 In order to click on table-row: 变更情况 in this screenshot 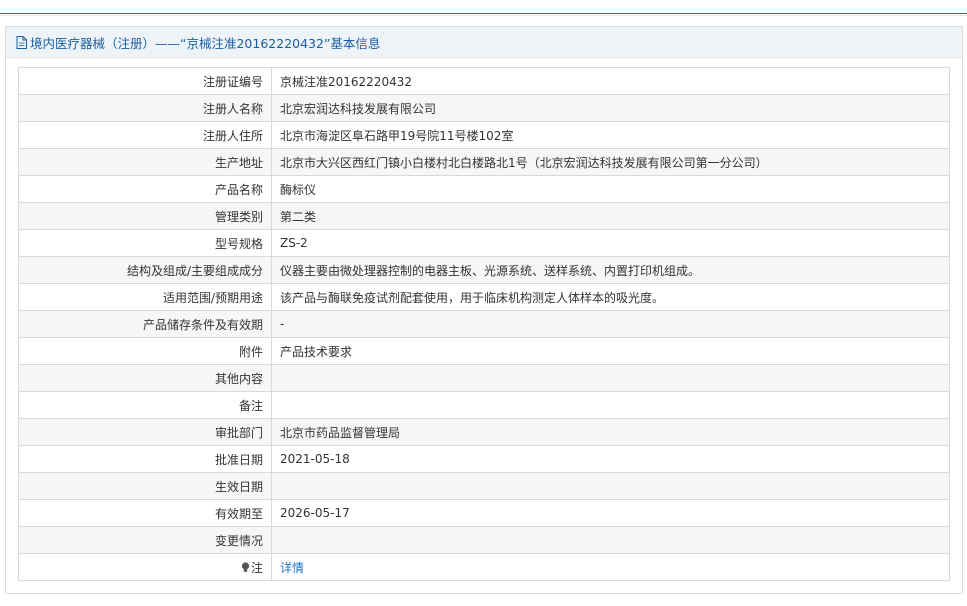, I will do `click(484, 540)`.